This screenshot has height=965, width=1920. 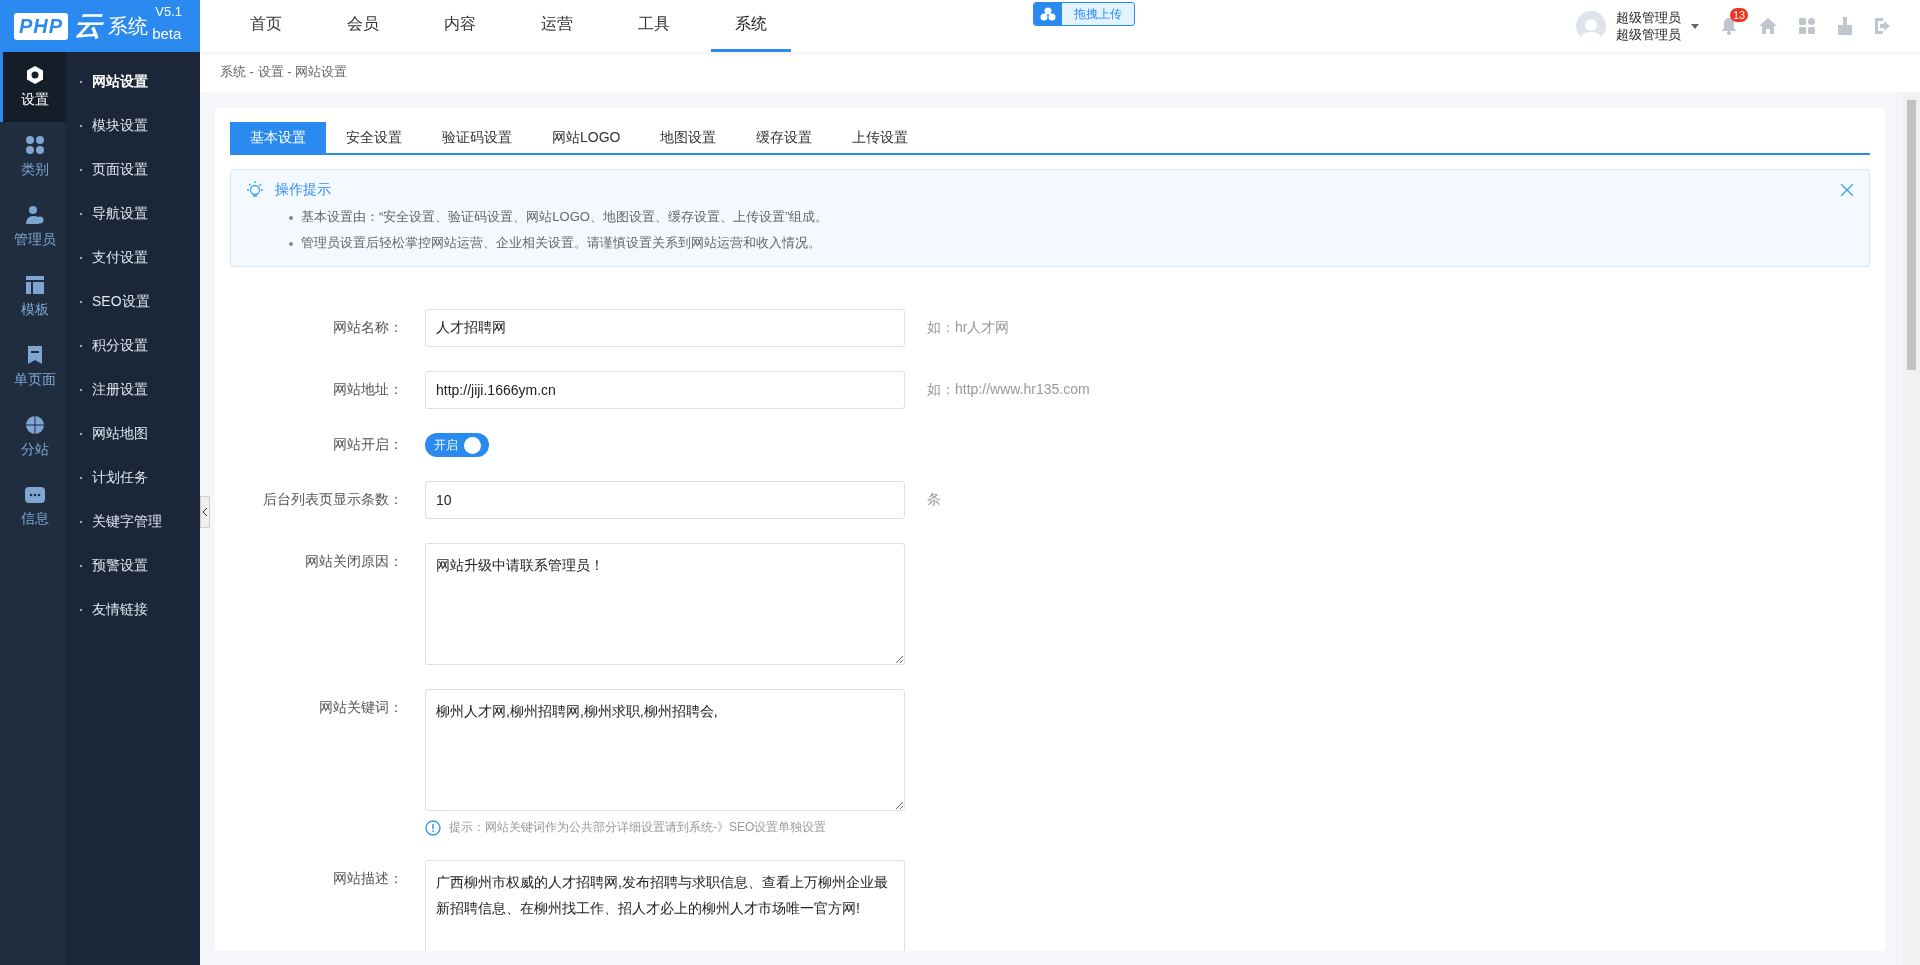 I want to click on submenu-item: 积分设置, so click(x=133, y=346).